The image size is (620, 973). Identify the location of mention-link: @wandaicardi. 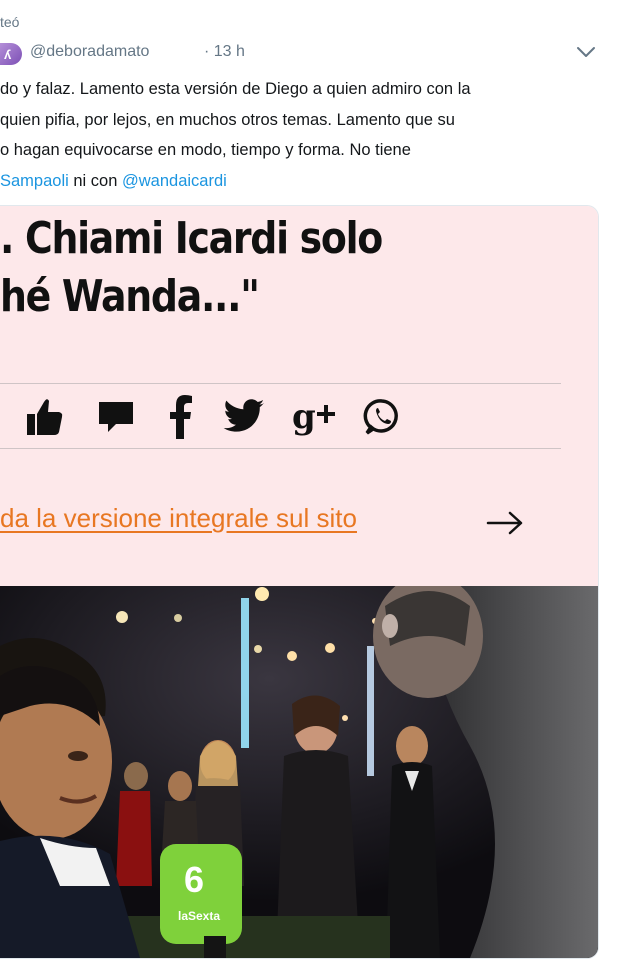
(174, 181).